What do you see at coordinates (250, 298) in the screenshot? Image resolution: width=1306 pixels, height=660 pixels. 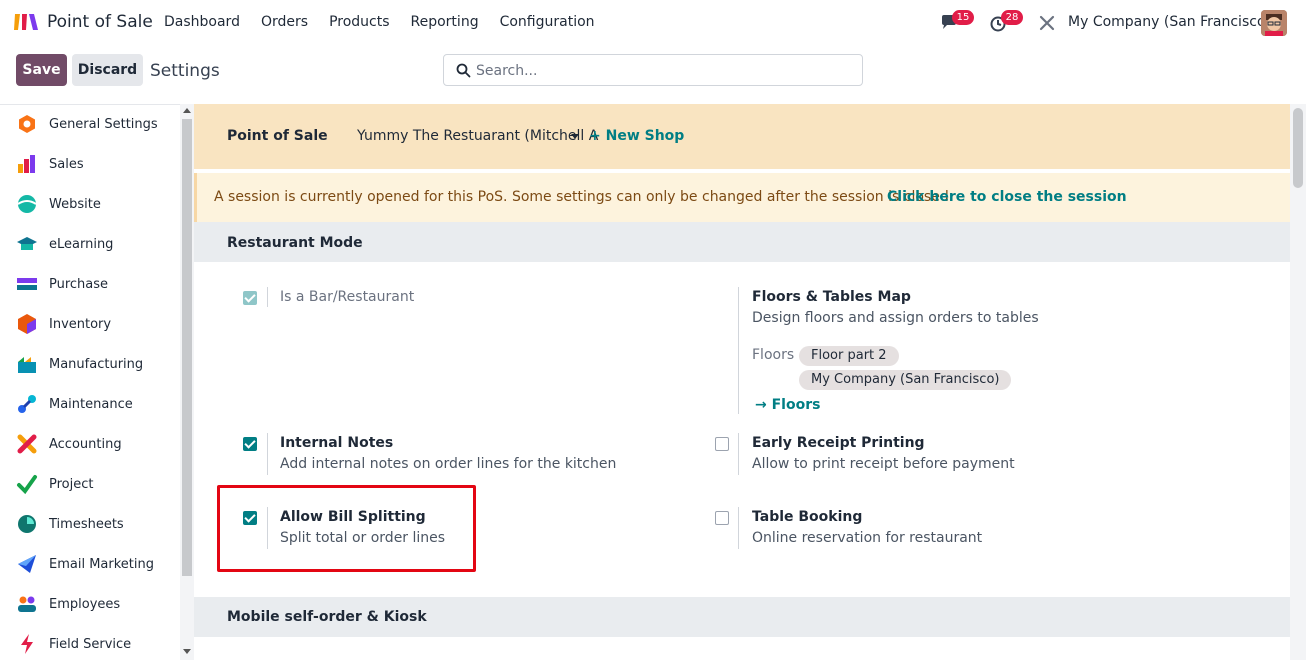 I see `bar-restaurant-checkbox` at bounding box center [250, 298].